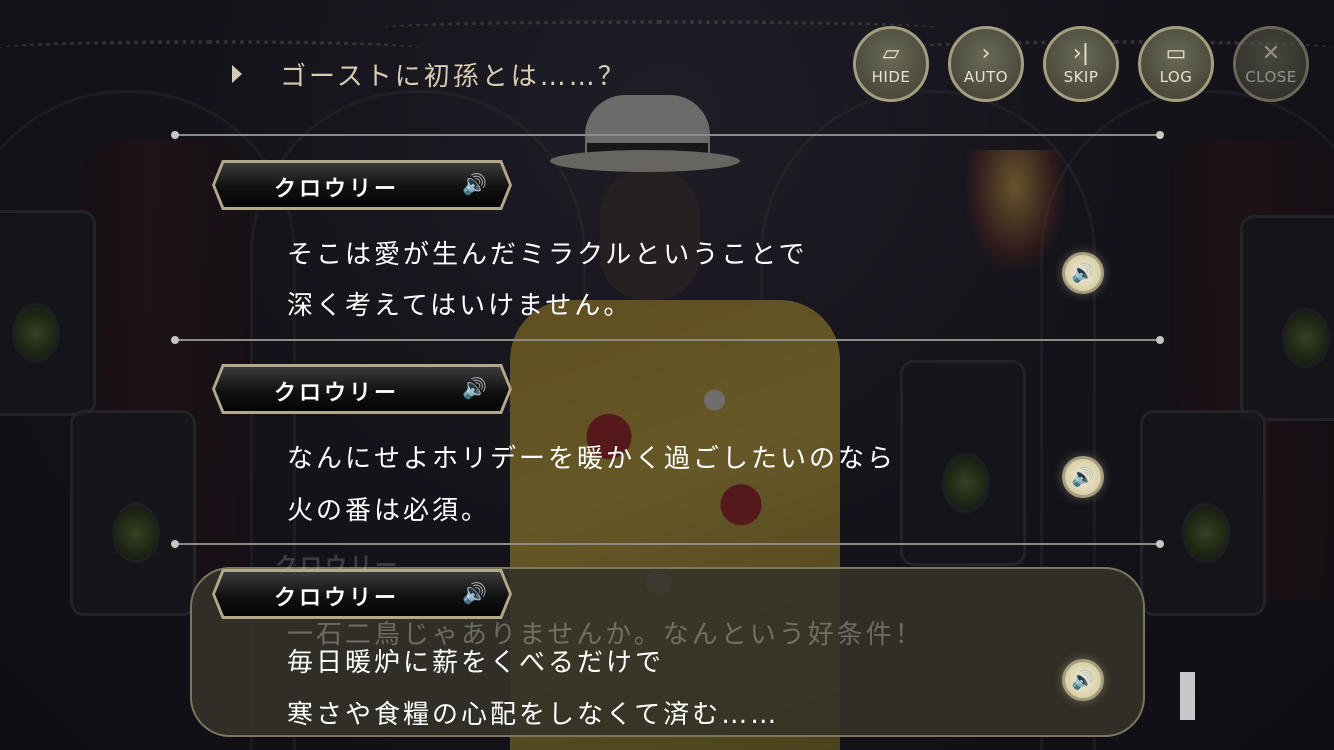  Describe the element at coordinates (1081, 53) in the screenshot. I see `skip-icon: ›|` at that location.